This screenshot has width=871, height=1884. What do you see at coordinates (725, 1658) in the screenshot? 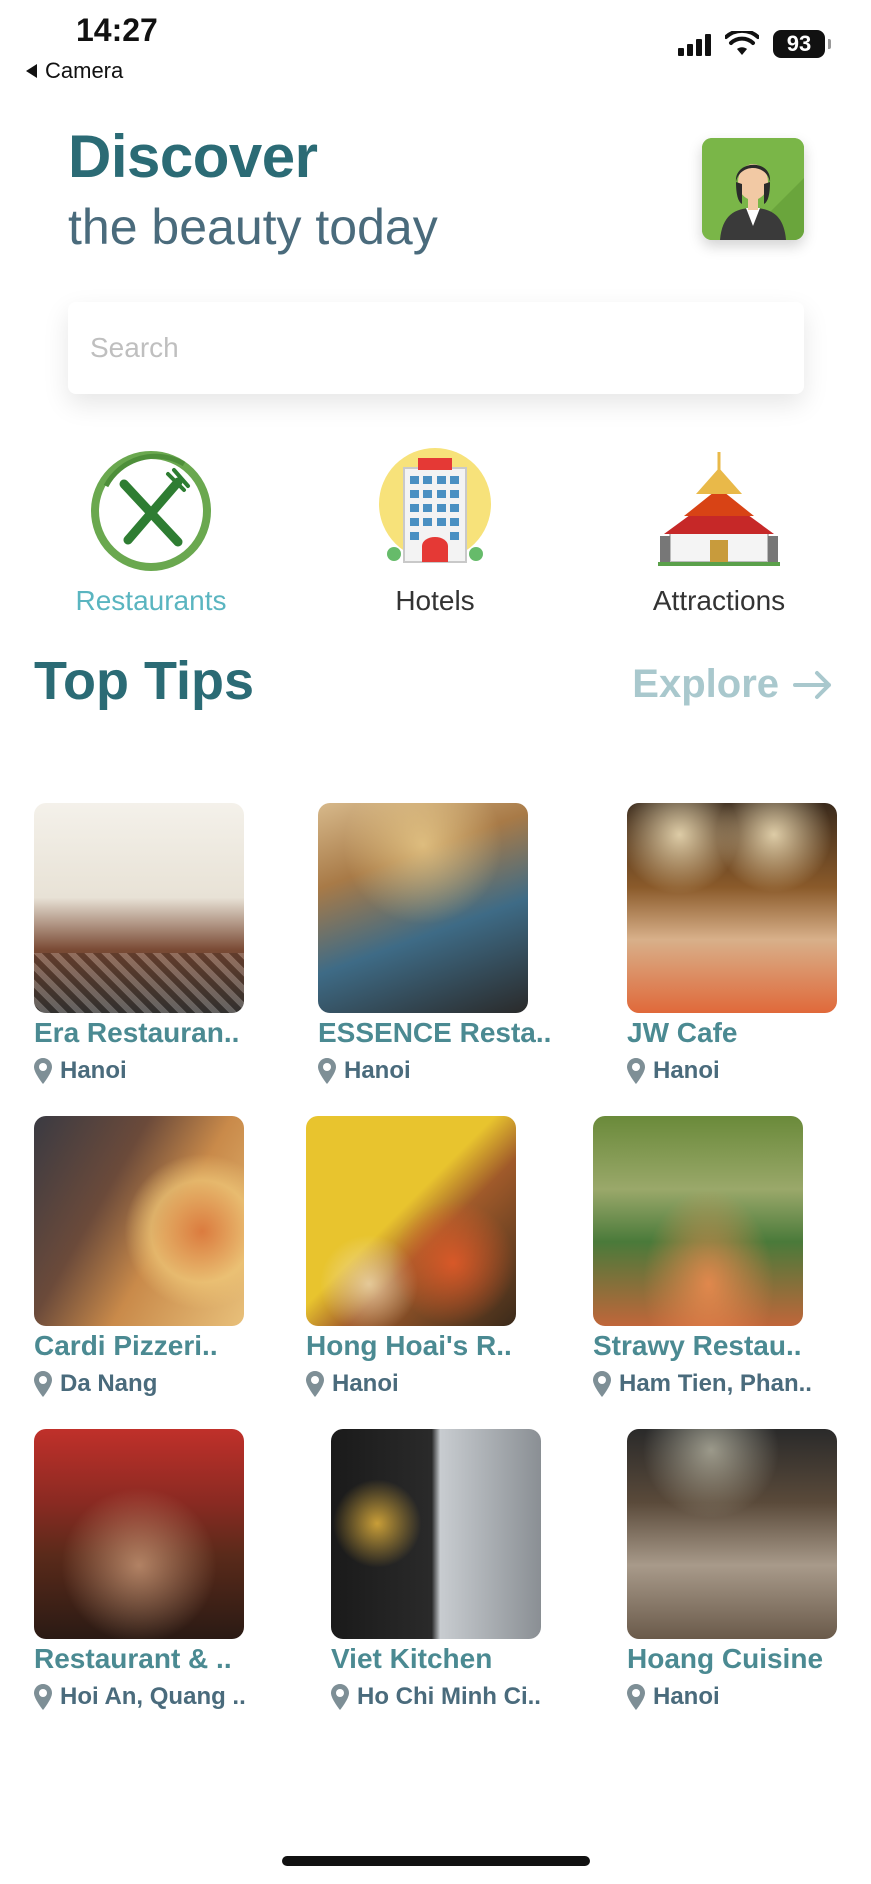
I see `place-name: Hoang Cuisine` at bounding box center [725, 1658].